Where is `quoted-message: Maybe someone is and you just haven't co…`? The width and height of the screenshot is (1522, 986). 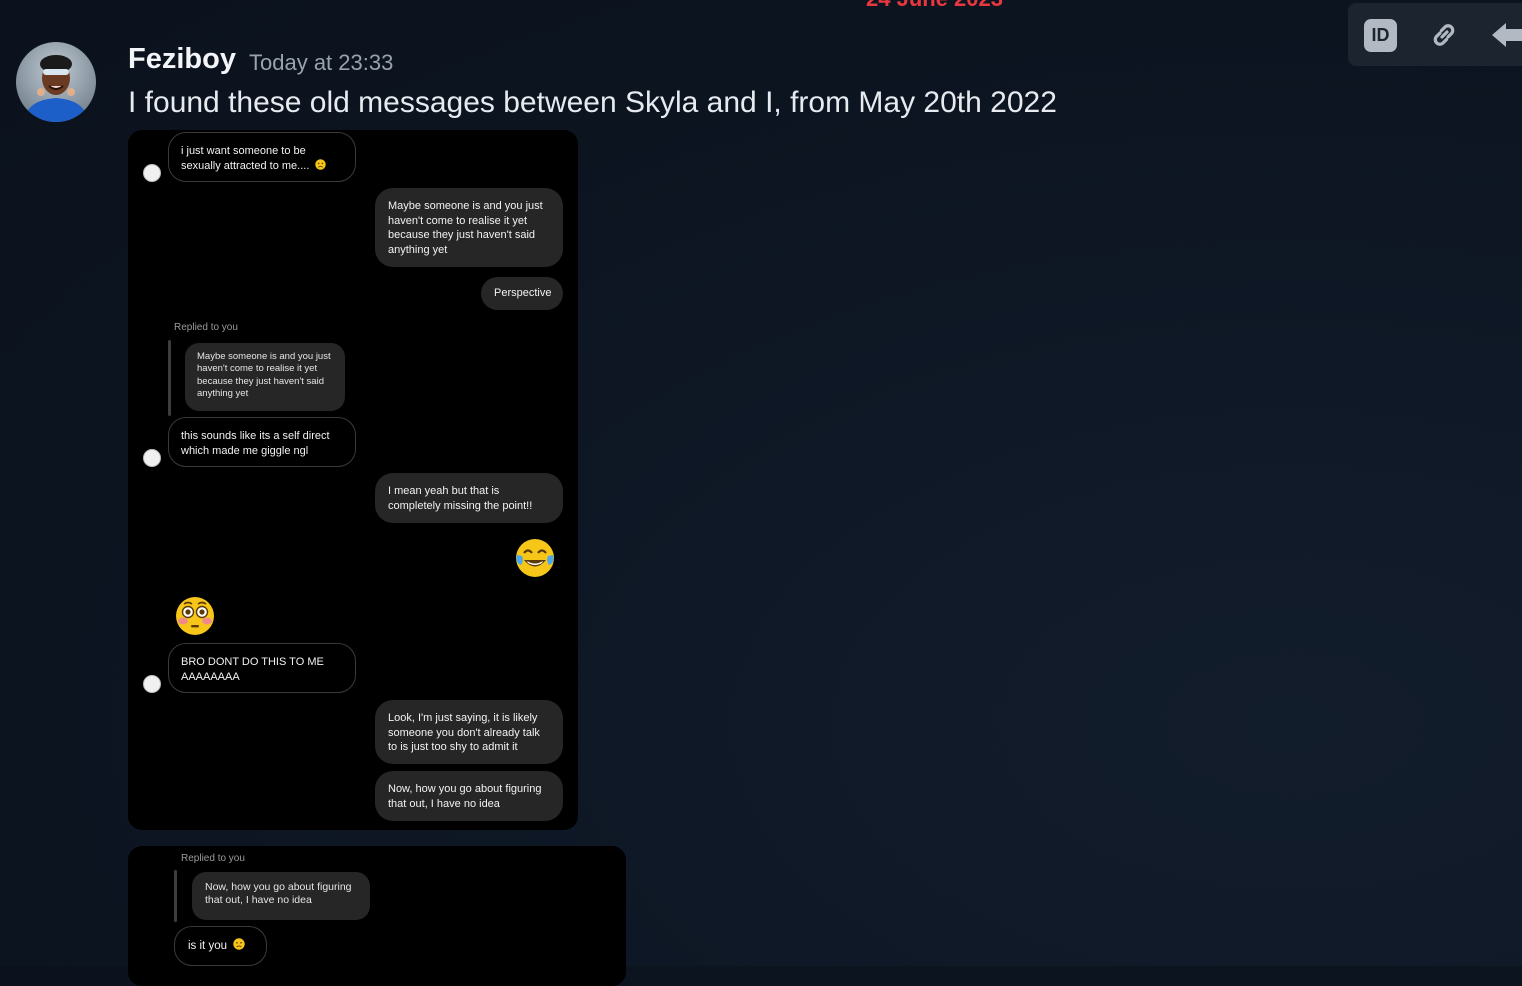 quoted-message: Maybe someone is and you just haven't co… is located at coordinates (265, 377).